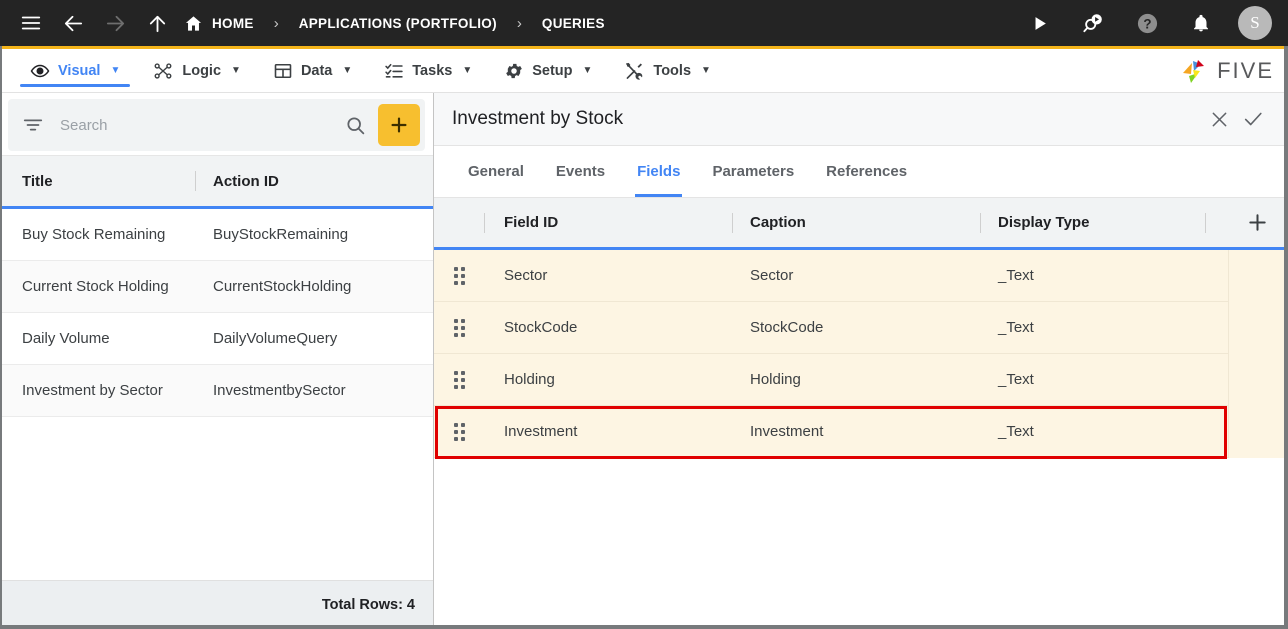  I want to click on tab-references: References, so click(866, 171).